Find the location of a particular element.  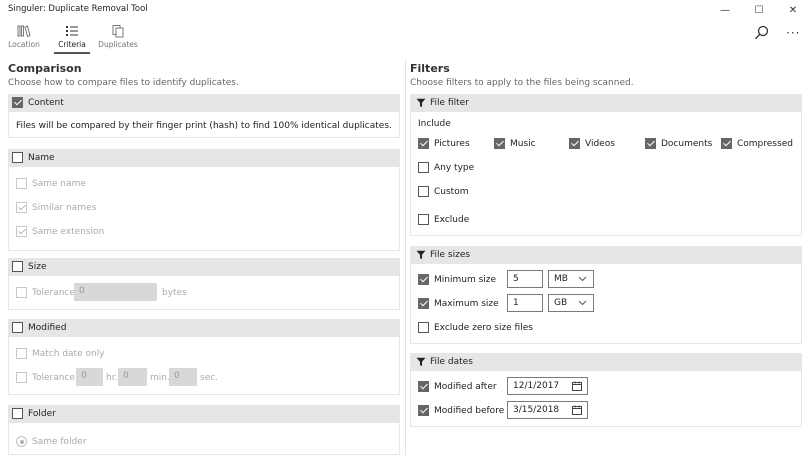

match-date-only-checkbox is located at coordinates (21, 353).